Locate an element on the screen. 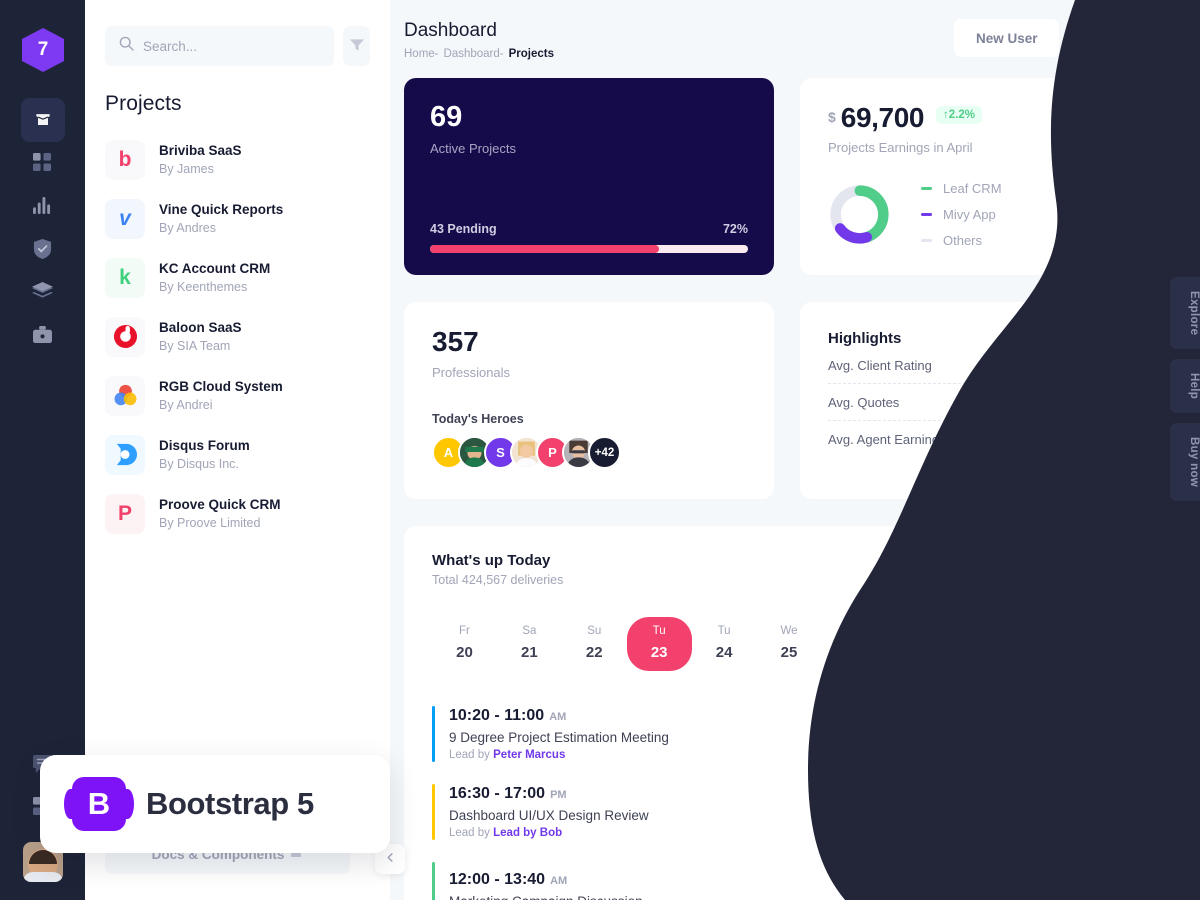  day-cell: Tu 24 is located at coordinates (724, 644).